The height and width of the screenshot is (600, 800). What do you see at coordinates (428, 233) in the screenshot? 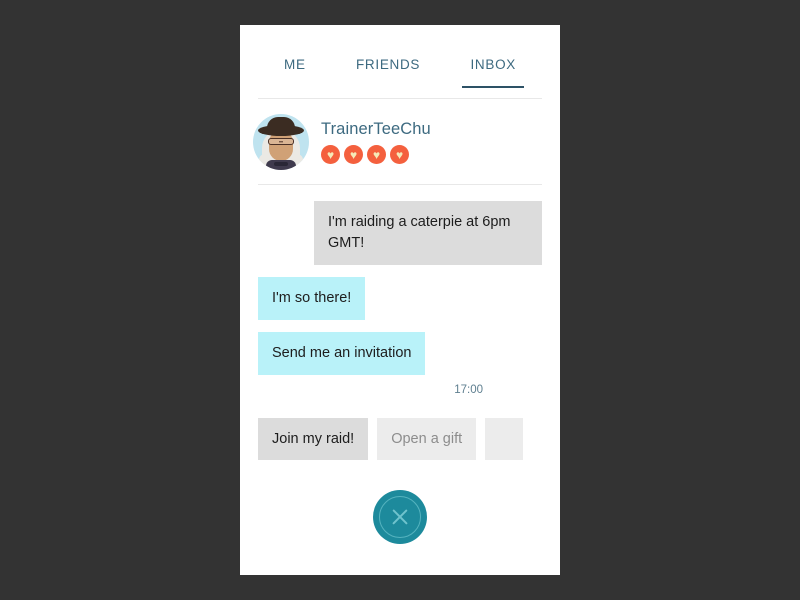
I see `message-bubble-incoming: I'm raiding a caterpie at 6pm GMT!` at bounding box center [428, 233].